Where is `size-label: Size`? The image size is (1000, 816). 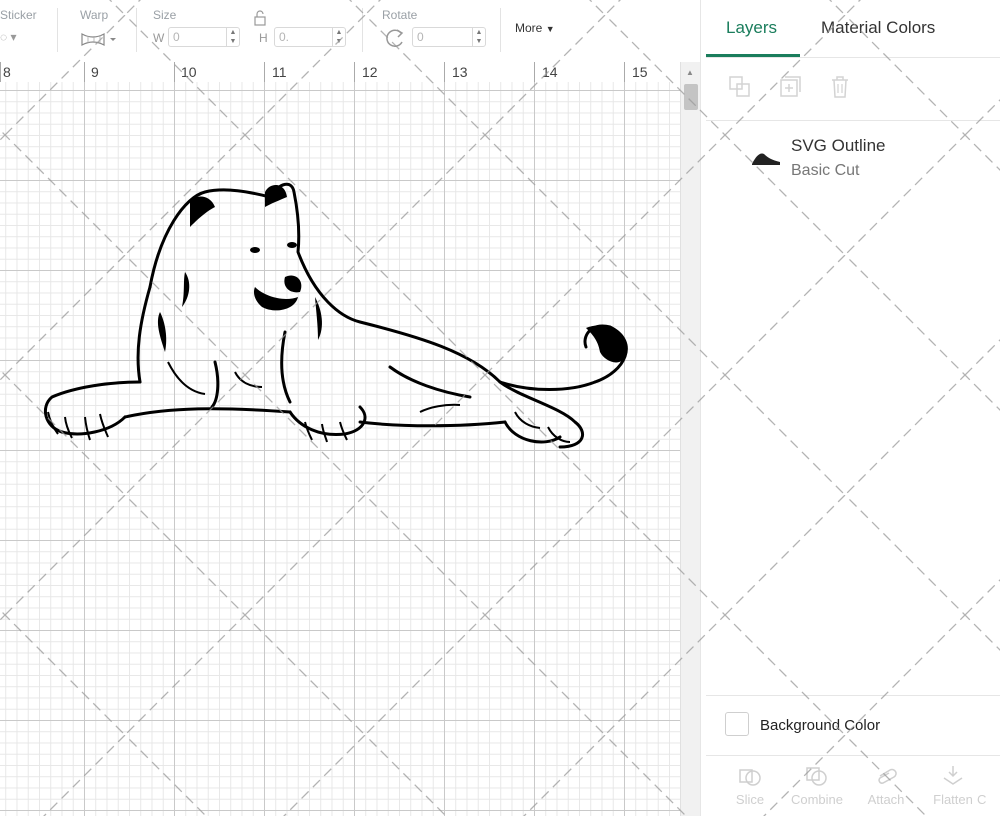
size-label: Size is located at coordinates (165, 15).